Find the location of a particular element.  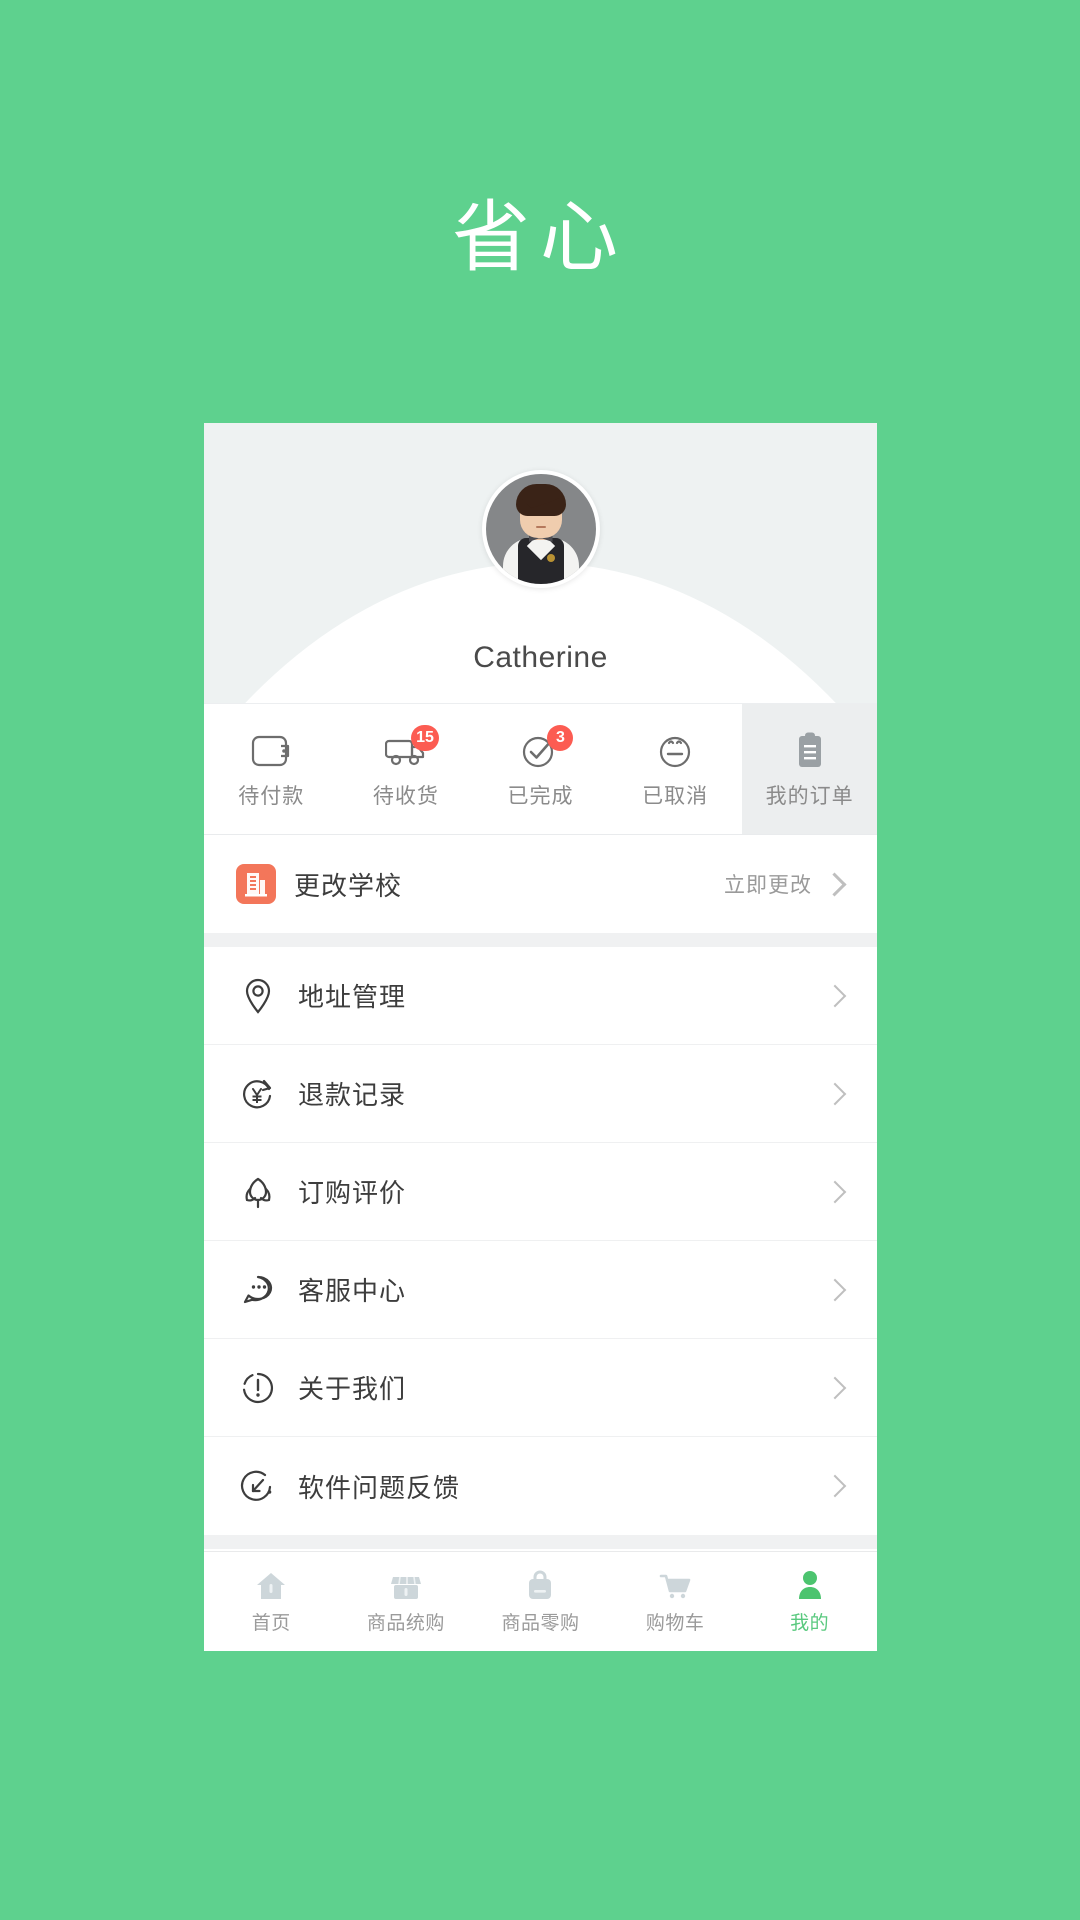

tab-retail-purchase: 商品零购 is located at coordinates (540, 1601).